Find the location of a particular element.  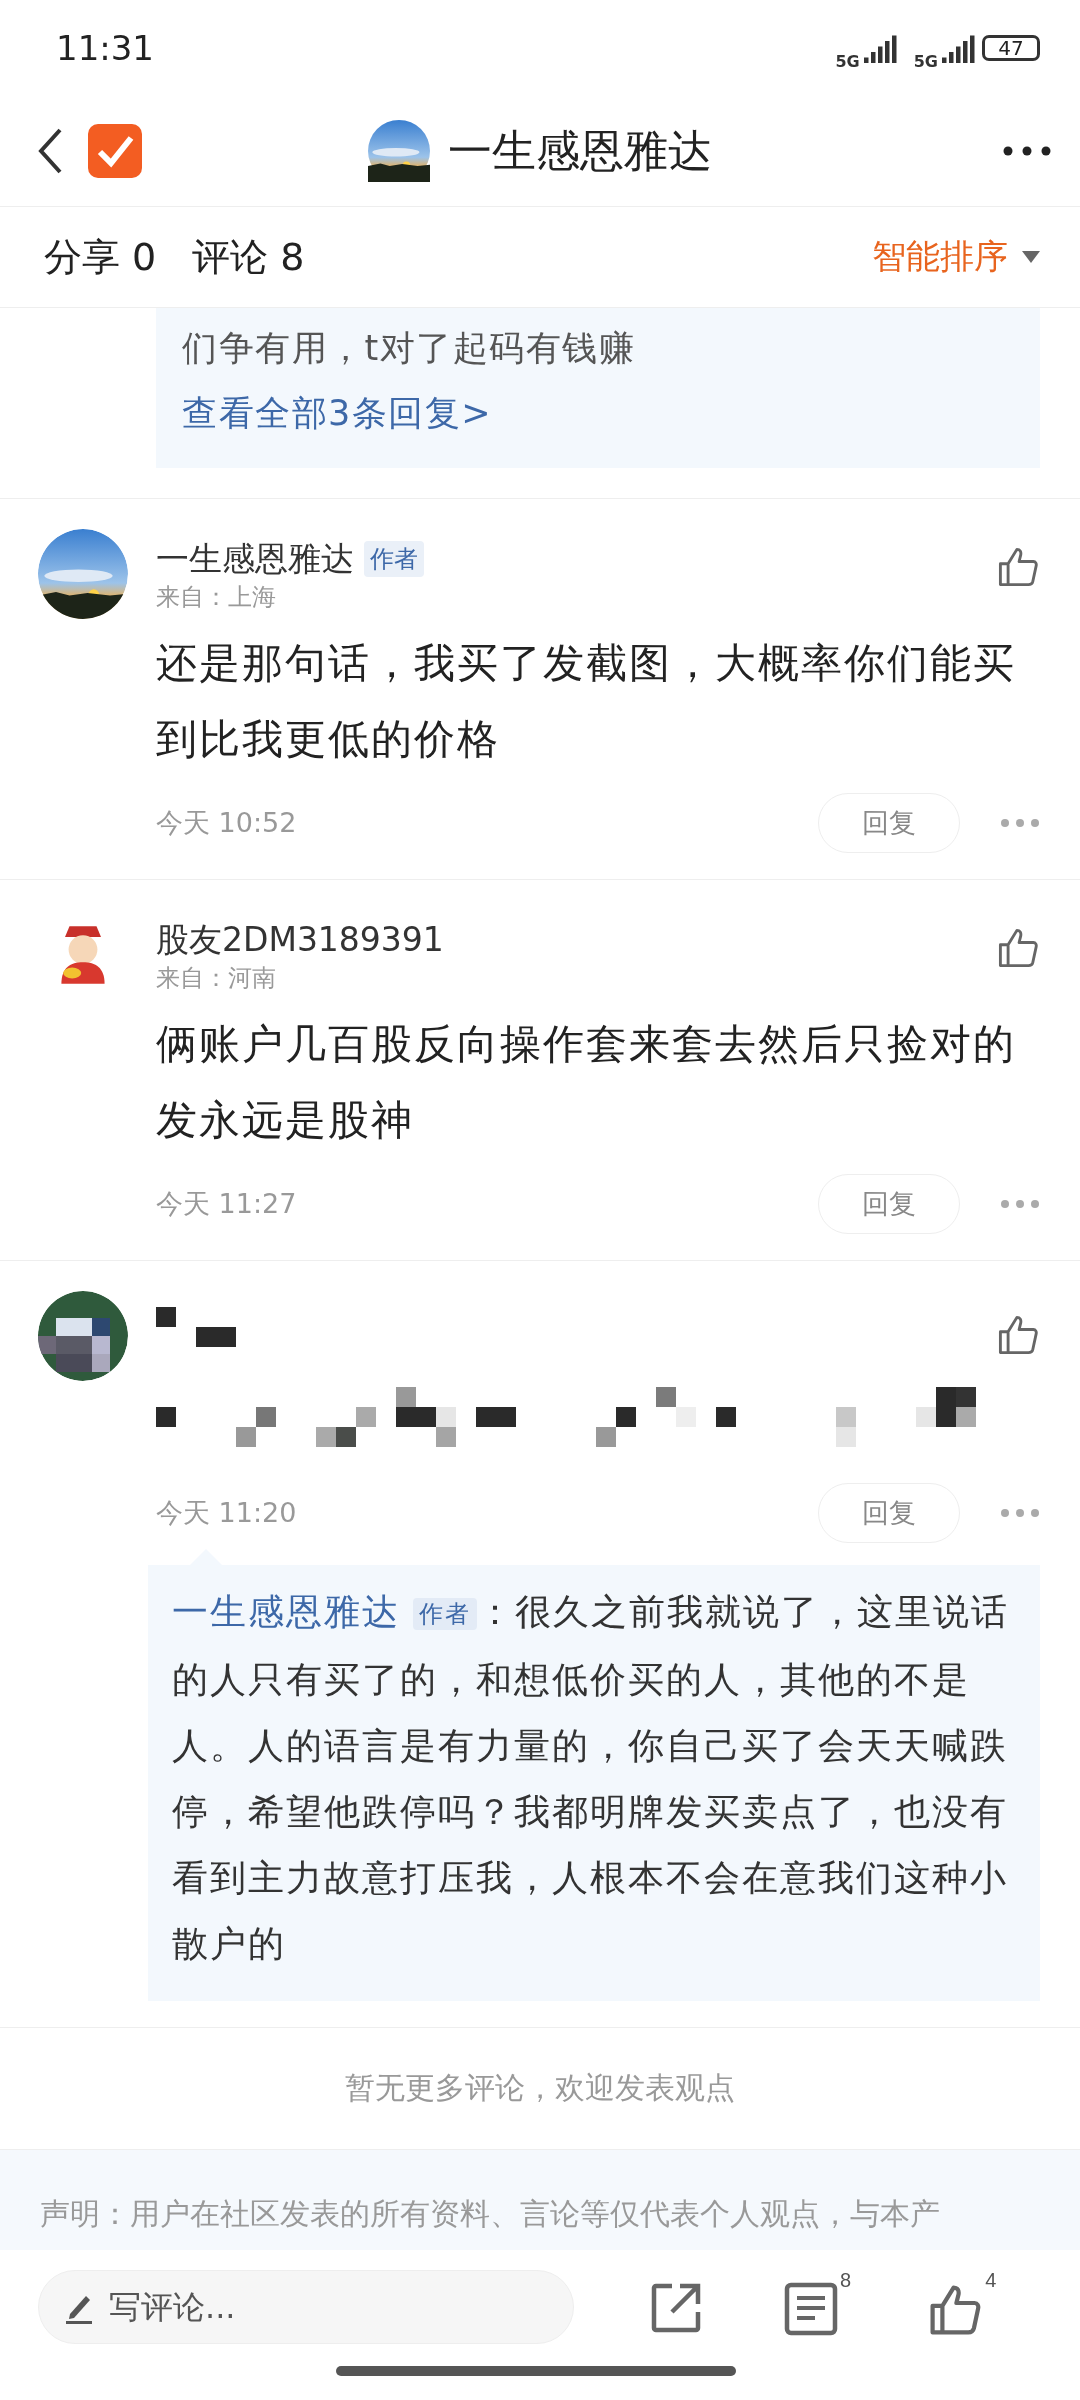

comment-text: 俩账户几百股反向操作套来套去然后只捡对的发永远是股神 is located at coordinates (586, 1082).